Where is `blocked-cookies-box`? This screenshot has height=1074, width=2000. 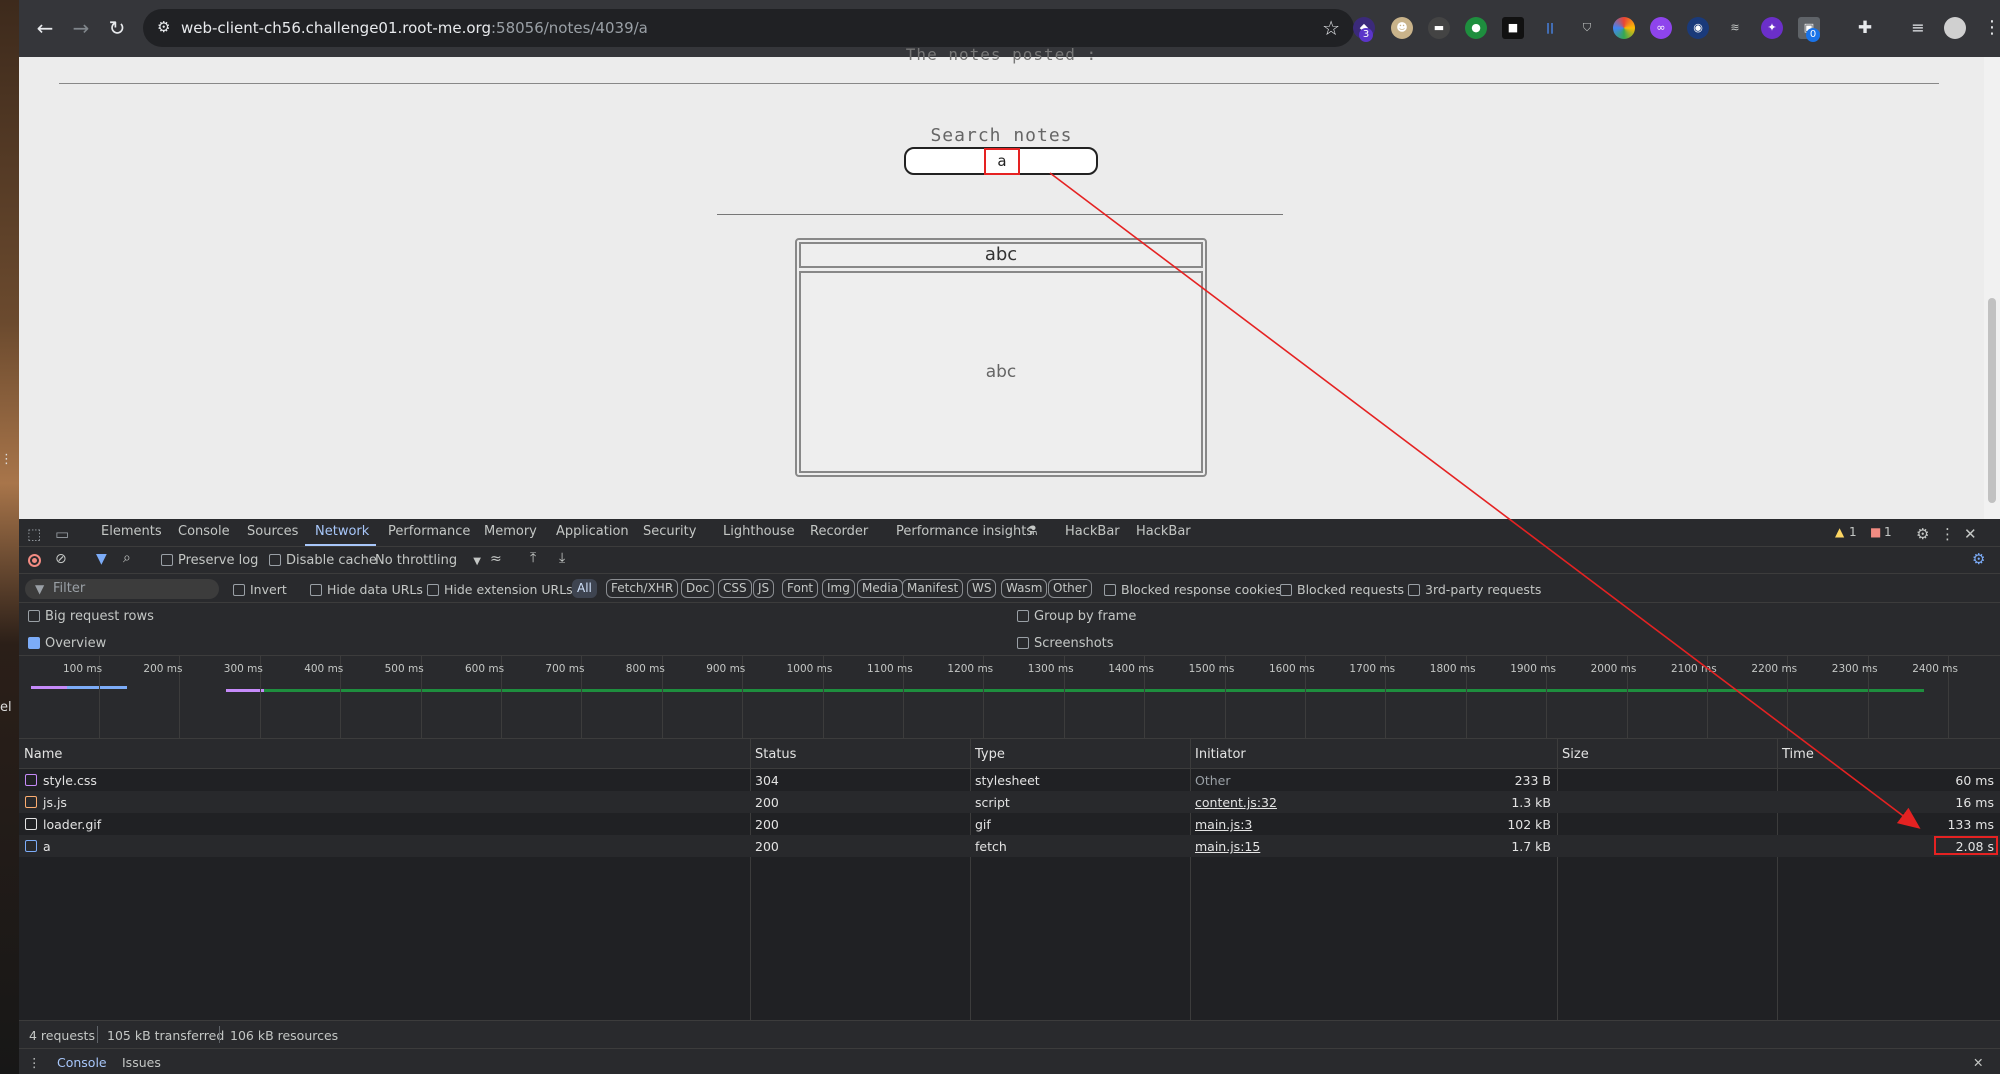 blocked-cookies-box is located at coordinates (1110, 590).